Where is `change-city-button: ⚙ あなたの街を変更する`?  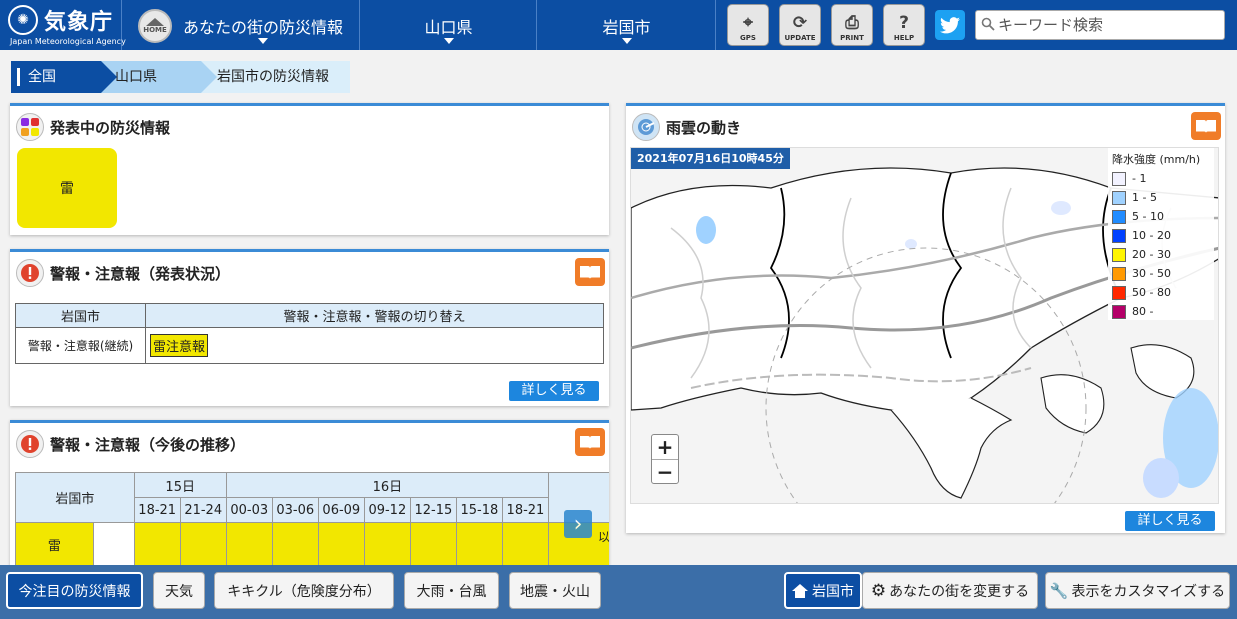
change-city-button: ⚙ あなたの街を変更する is located at coordinates (950, 590).